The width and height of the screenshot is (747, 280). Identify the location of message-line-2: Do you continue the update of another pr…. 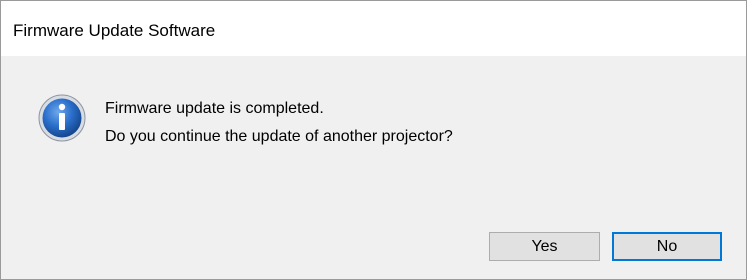
(279, 136).